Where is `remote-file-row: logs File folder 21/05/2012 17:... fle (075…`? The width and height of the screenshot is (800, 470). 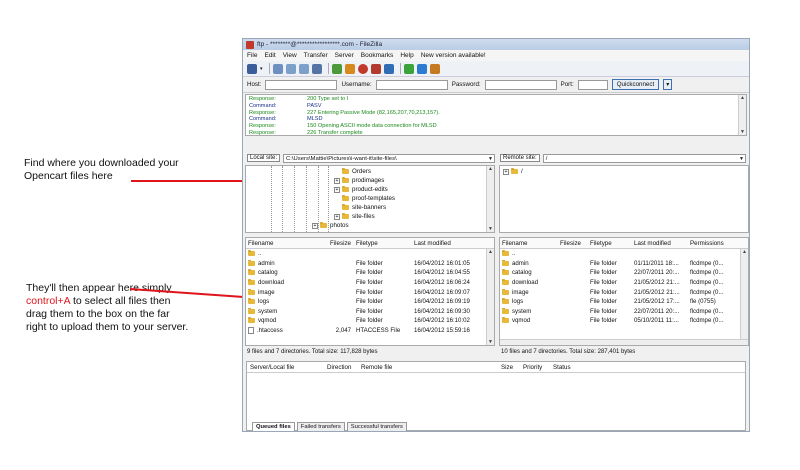 remote-file-row: logs File folder 21/05/2012 17:... fle (075… is located at coordinates (624, 302).